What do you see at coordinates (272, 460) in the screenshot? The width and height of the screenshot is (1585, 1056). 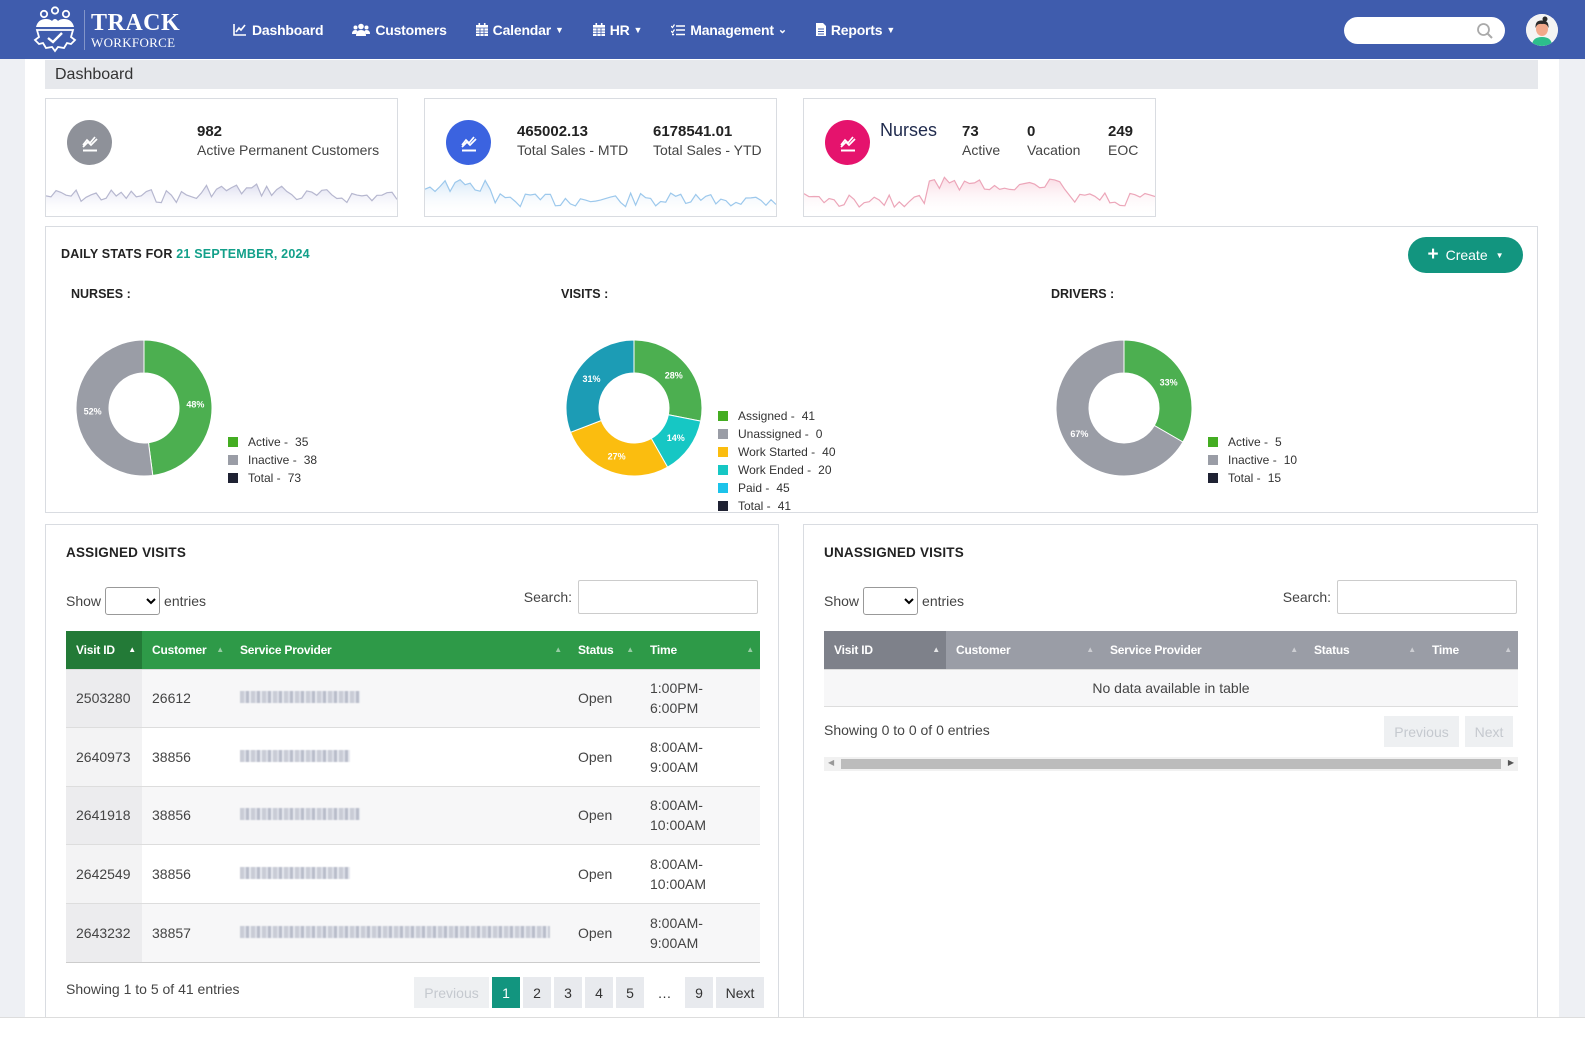 I see `legend-item: Inactive - 38` at bounding box center [272, 460].